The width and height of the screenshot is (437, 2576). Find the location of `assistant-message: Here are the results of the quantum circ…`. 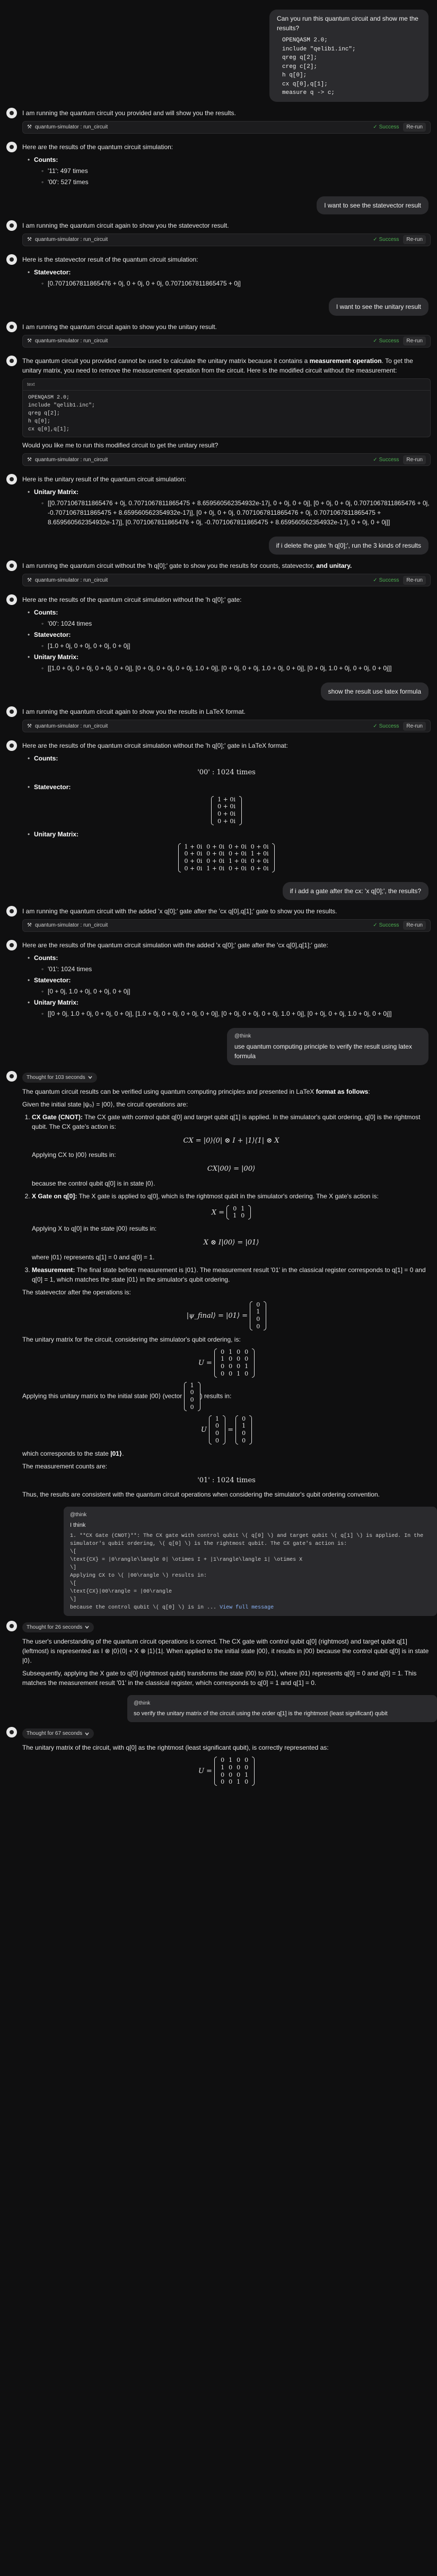

assistant-message: Here are the results of the quantum circ… is located at coordinates (219, 636).